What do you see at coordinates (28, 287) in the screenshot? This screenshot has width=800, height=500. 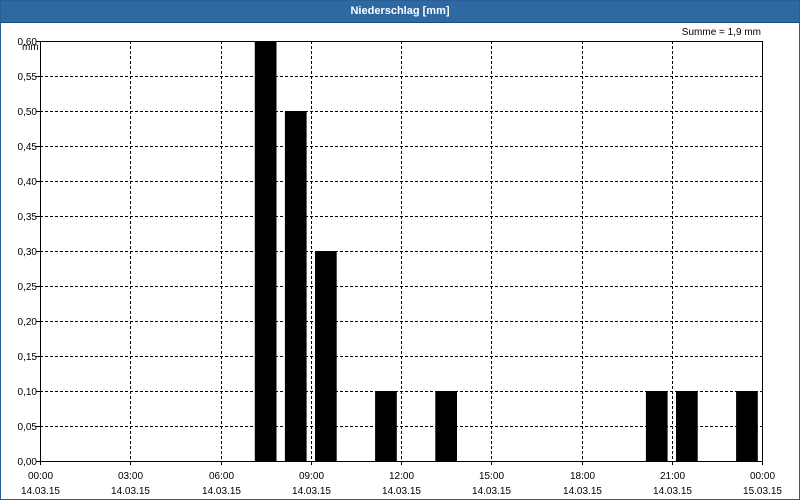 I see `y-tick-label: 0,25` at bounding box center [28, 287].